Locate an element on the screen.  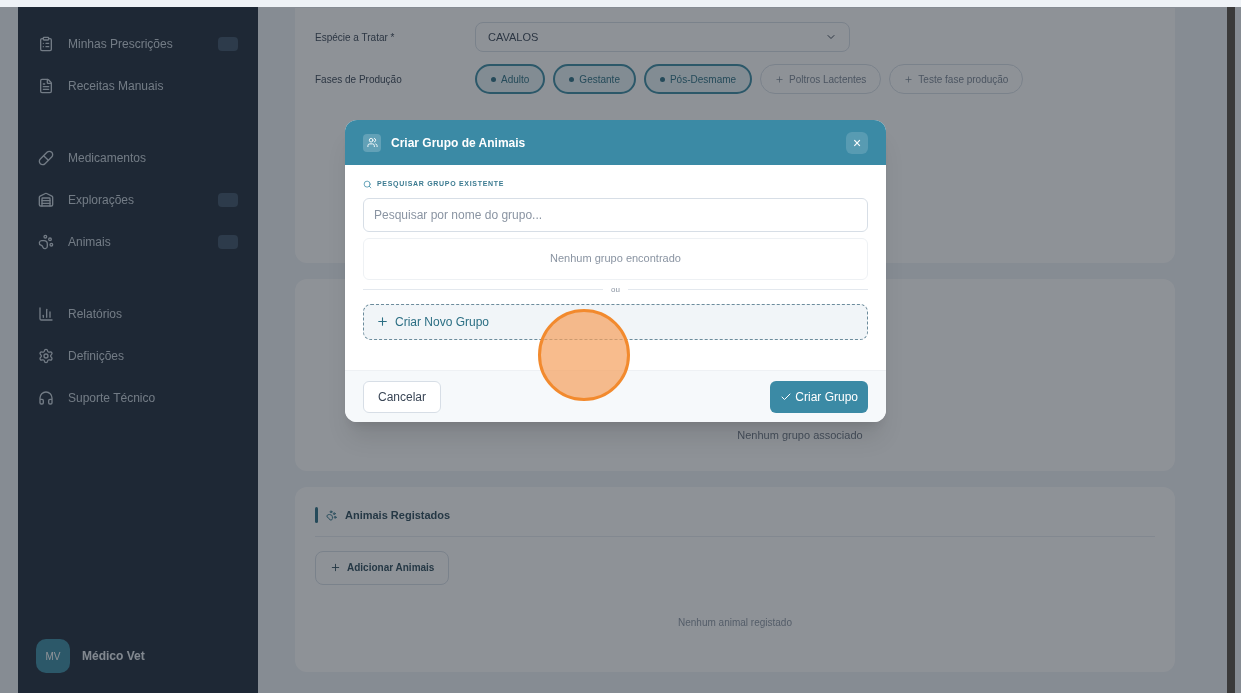
sidebar-item: Definições is located at coordinates (138, 356).